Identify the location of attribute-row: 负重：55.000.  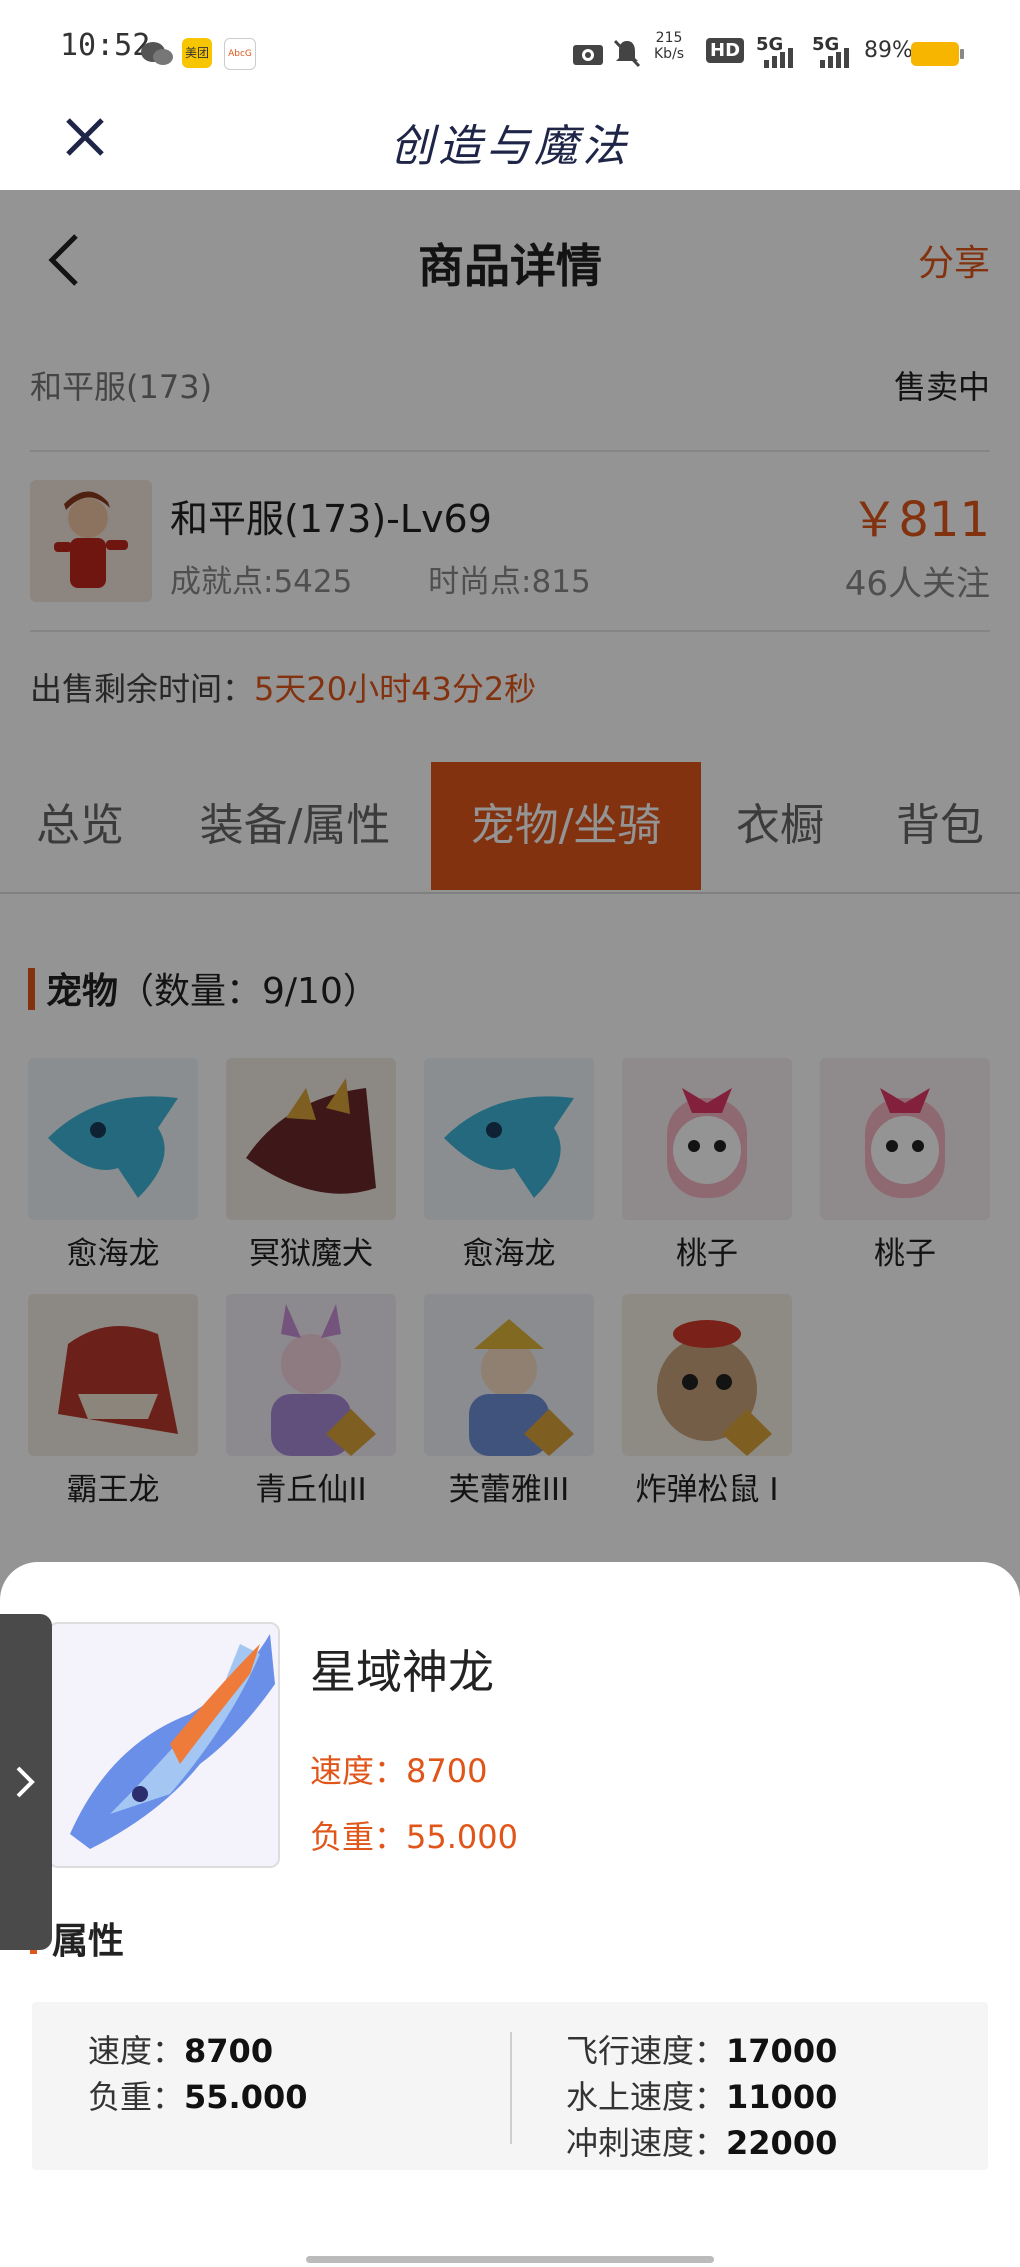
(198, 2097).